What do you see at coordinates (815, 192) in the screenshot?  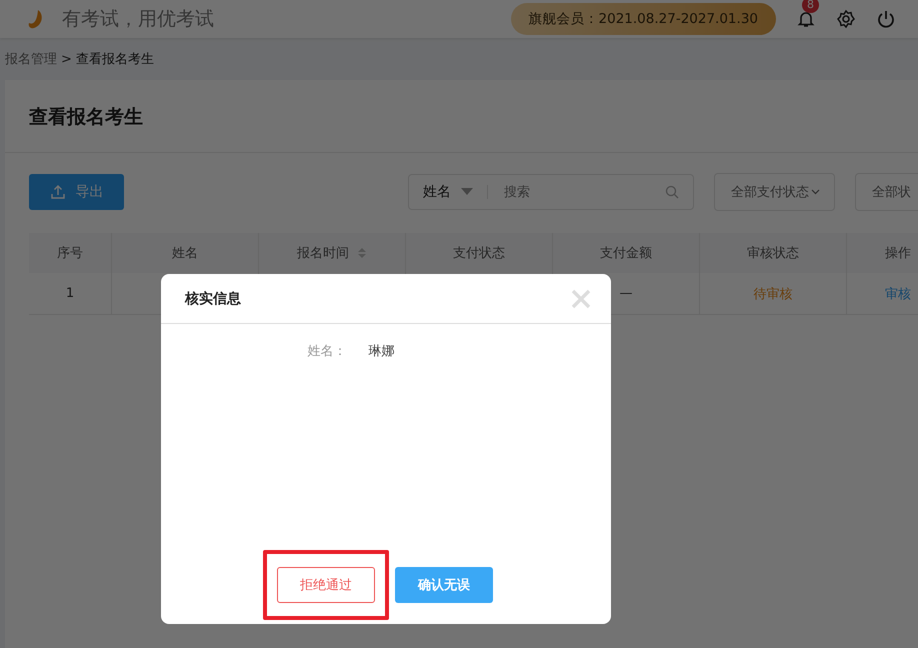 I see `chevron-icon` at bounding box center [815, 192].